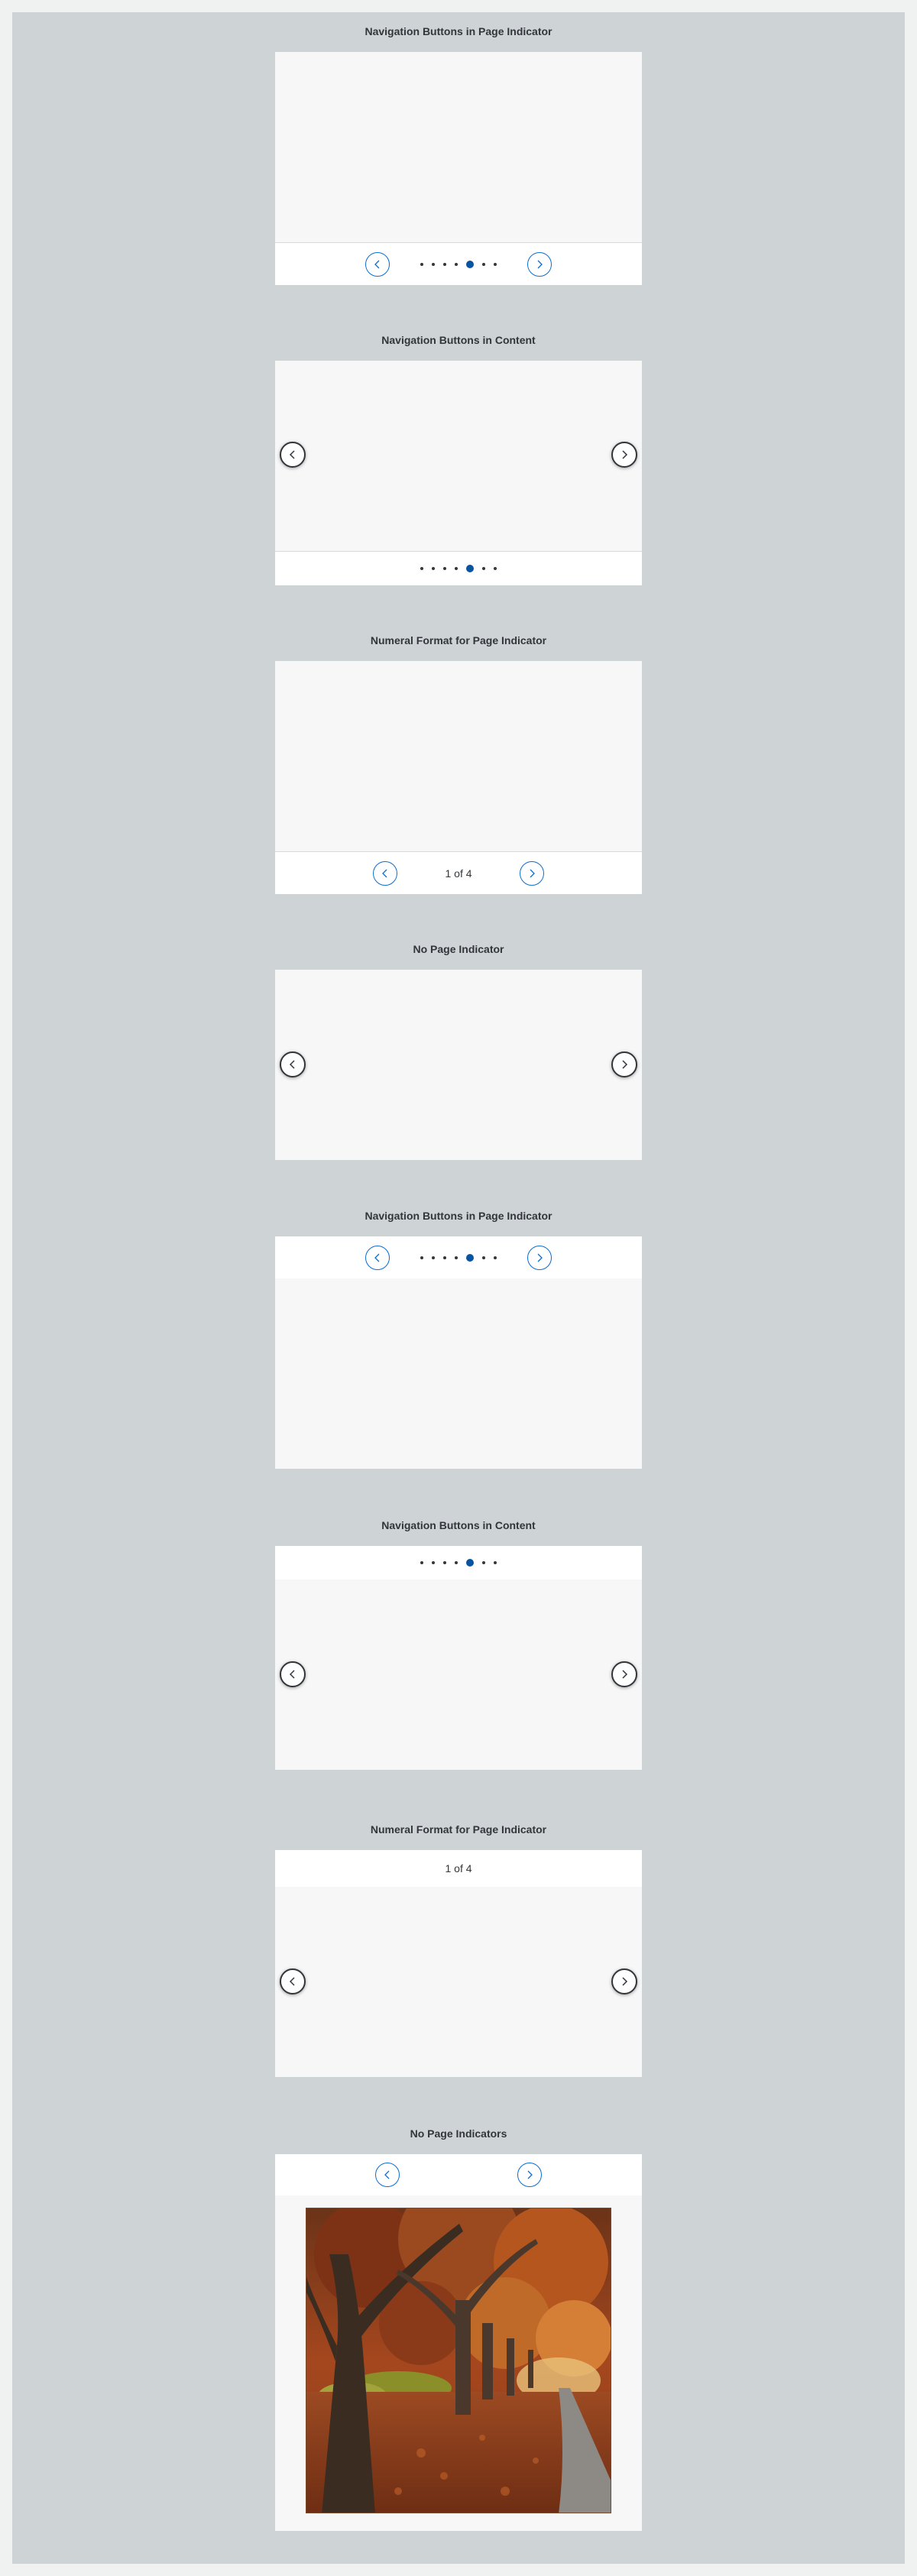  What do you see at coordinates (458, 949) in the screenshot?
I see `section-title: No Page Indicator` at bounding box center [458, 949].